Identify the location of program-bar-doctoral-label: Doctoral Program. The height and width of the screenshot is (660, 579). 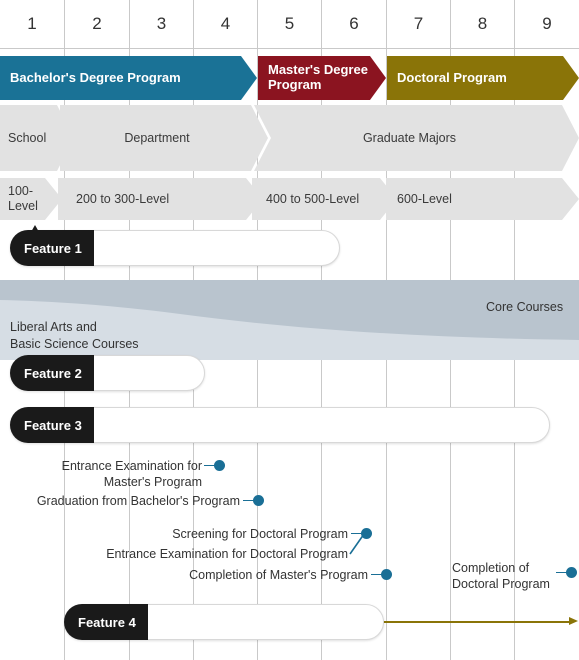
(452, 77).